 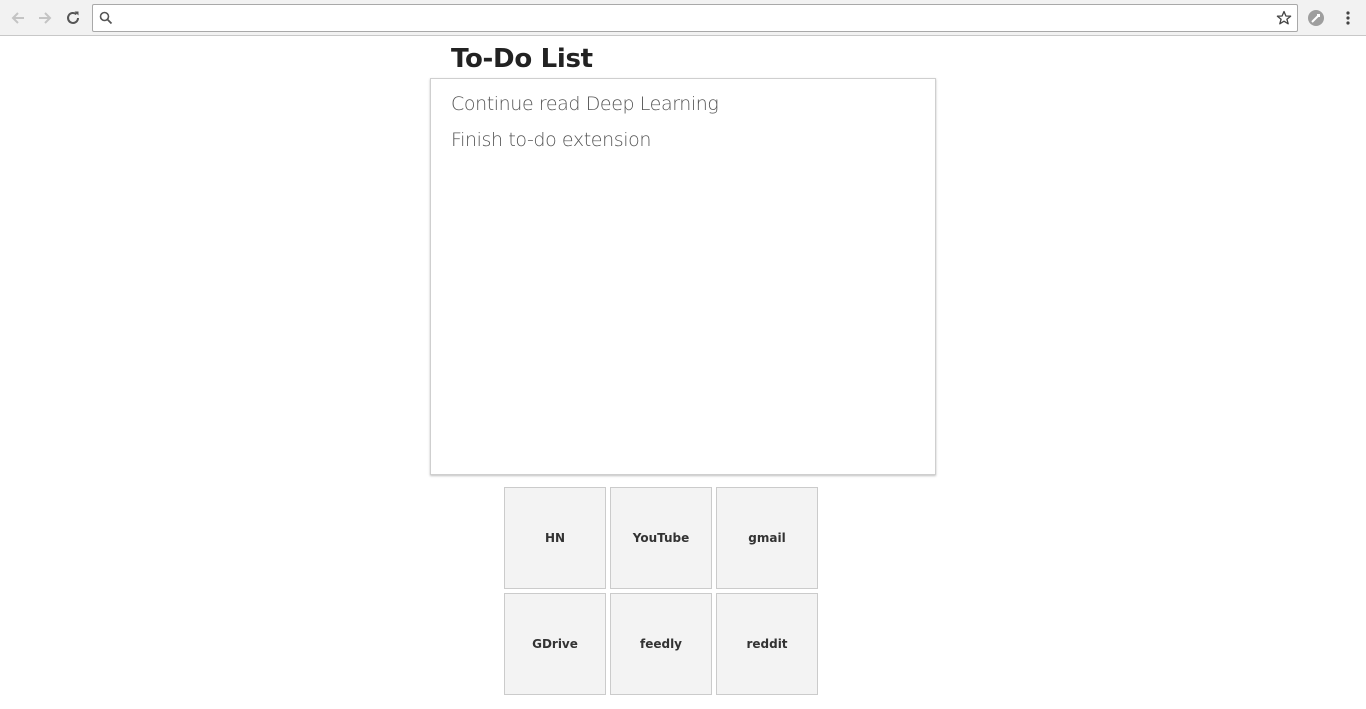 I want to click on arrow-left-icon, so click(x=17, y=18).